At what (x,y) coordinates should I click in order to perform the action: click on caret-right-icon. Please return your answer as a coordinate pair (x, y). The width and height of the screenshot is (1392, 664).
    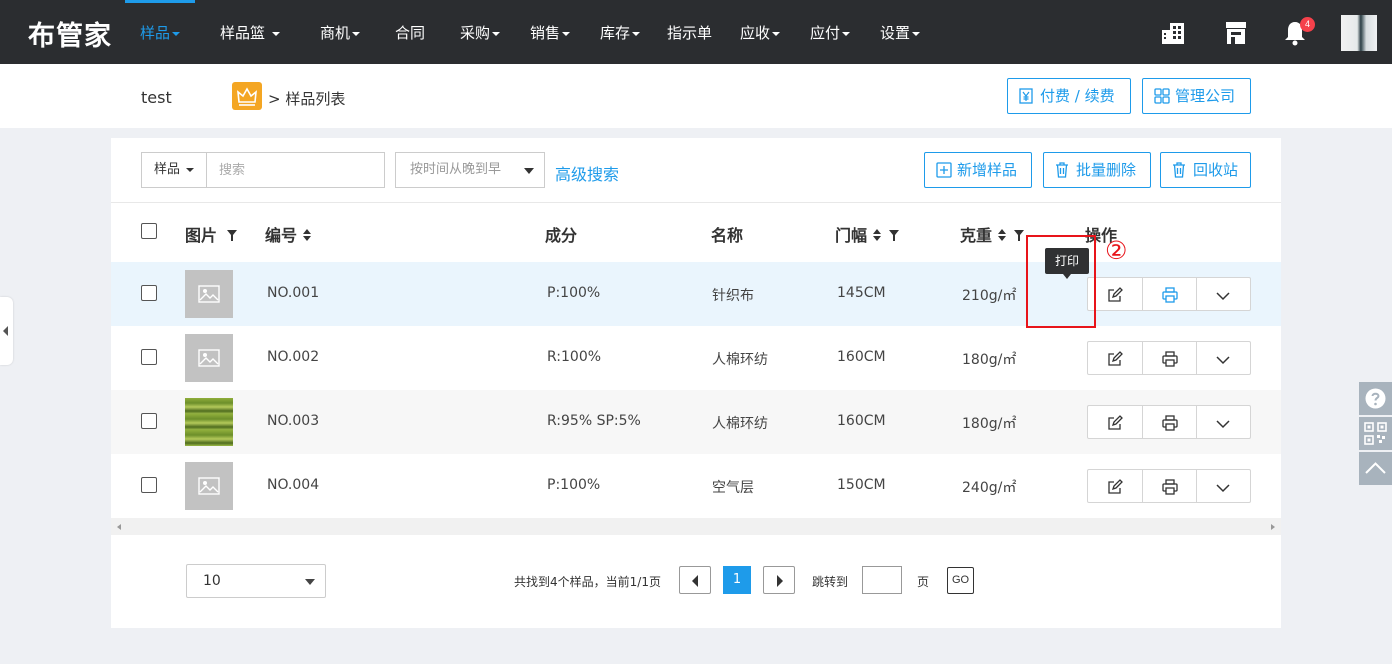
    Looking at the image, I should click on (780, 581).